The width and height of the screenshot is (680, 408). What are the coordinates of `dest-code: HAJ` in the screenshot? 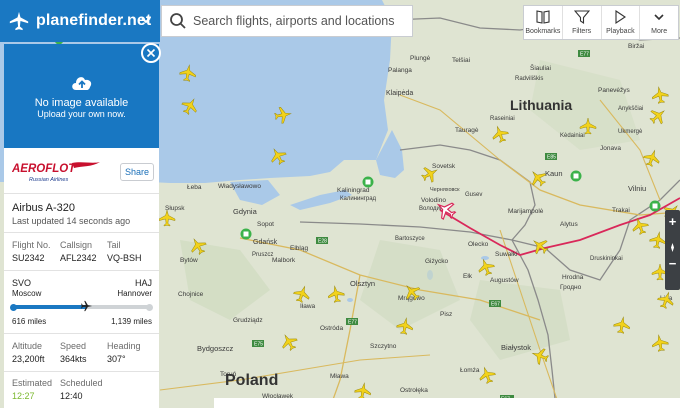 It's located at (143, 283).